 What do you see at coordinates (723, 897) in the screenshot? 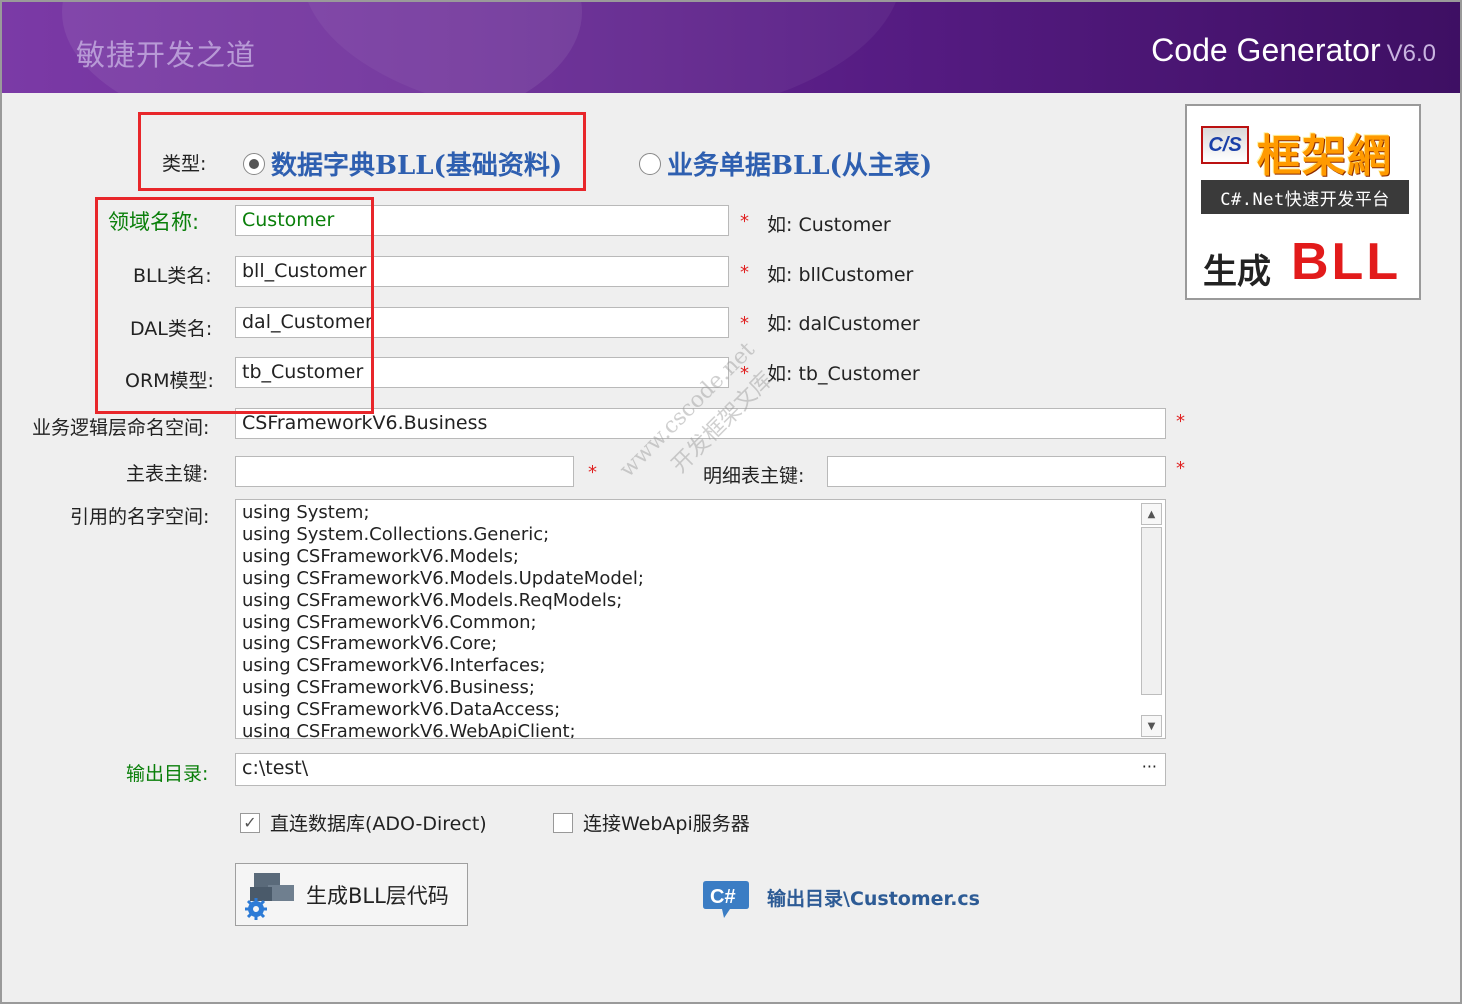
I see `svg-text: C#` at bounding box center [723, 897].